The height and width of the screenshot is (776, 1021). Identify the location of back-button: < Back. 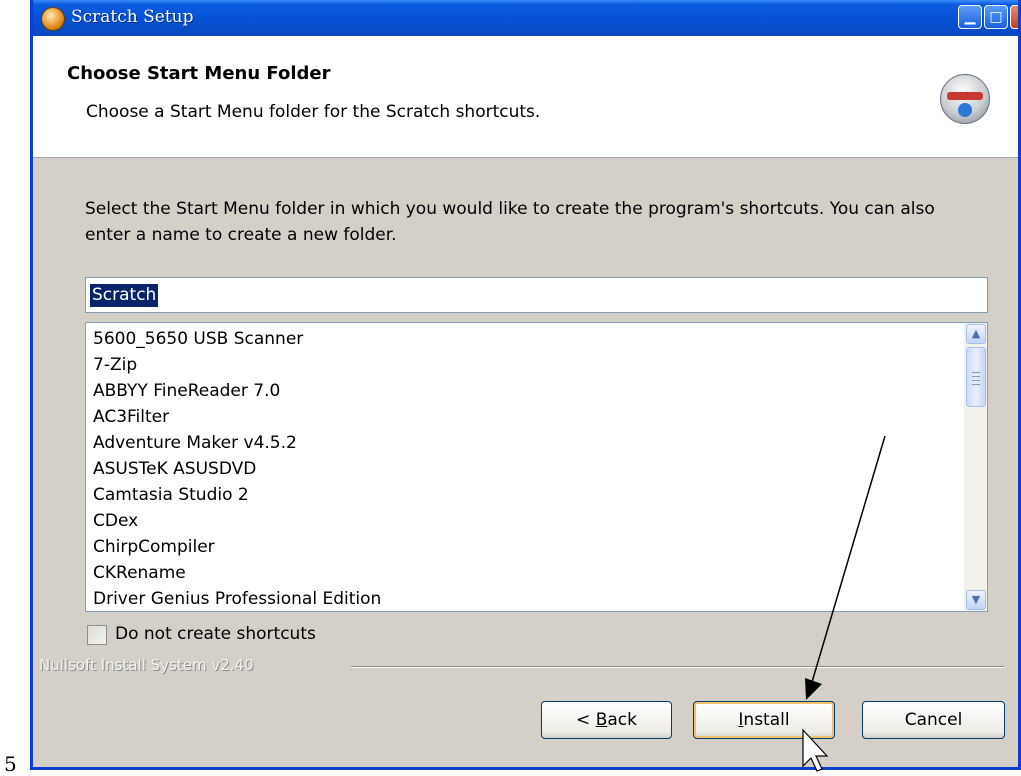
(606, 720).